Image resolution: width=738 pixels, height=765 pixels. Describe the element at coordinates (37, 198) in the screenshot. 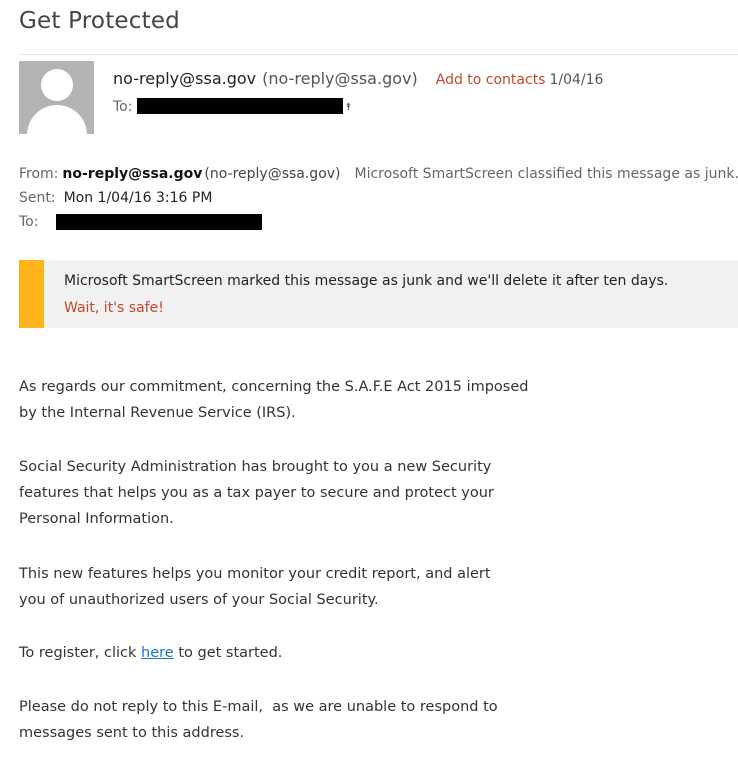

I see `sent-label: Sent:` at that location.